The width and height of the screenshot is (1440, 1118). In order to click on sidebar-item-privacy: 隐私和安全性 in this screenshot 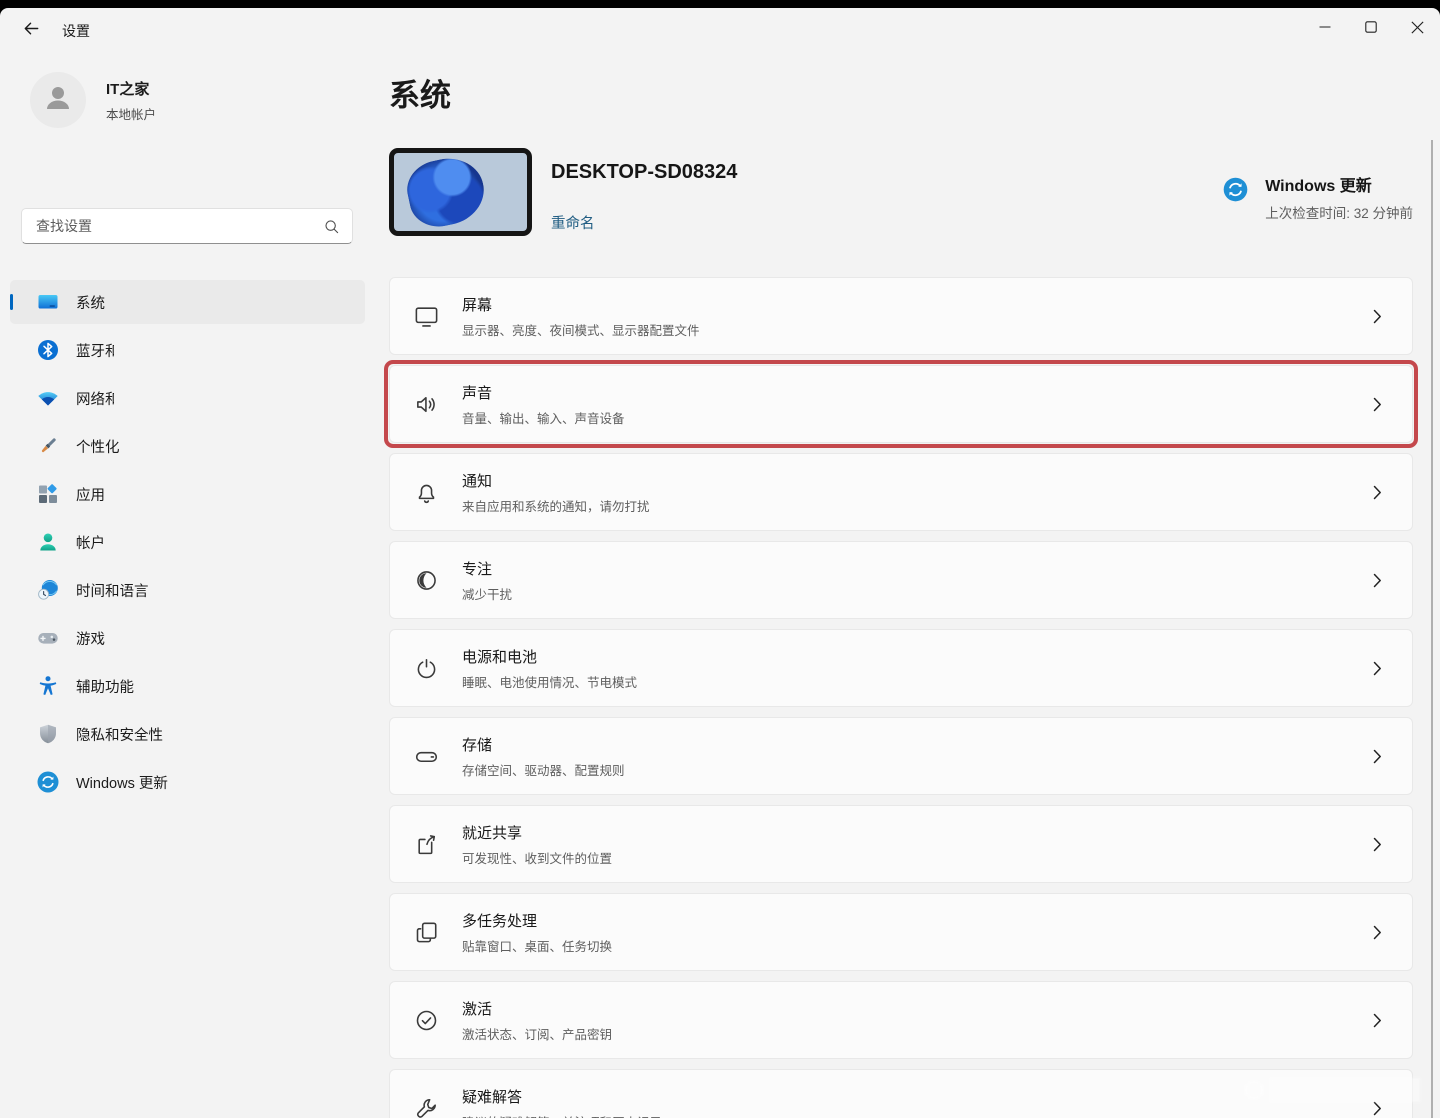, I will do `click(187, 734)`.